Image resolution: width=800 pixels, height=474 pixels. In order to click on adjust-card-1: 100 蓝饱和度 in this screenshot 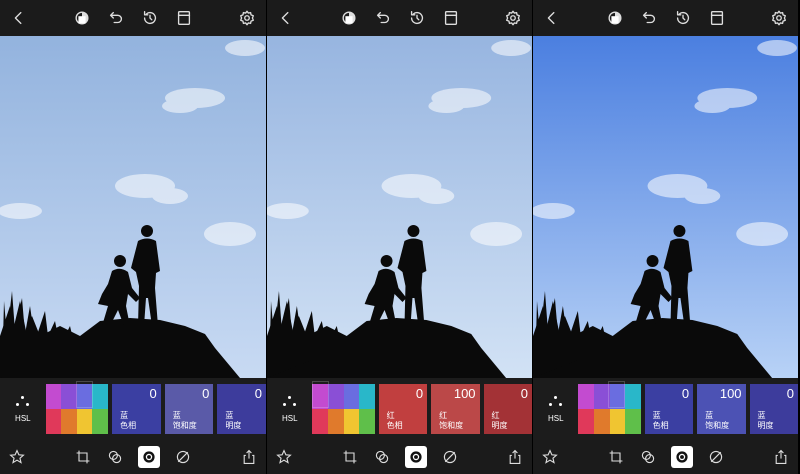, I will do `click(721, 409)`.